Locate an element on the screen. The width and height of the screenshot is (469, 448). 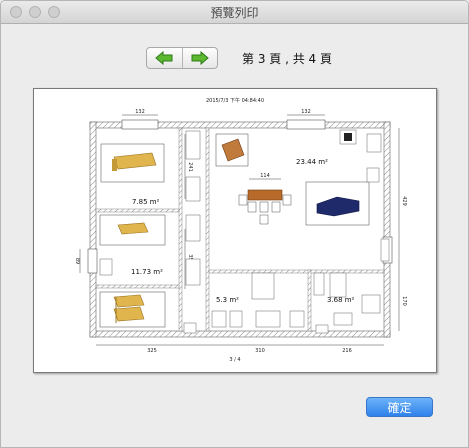
arrow-left-icon is located at coordinates (164, 58).